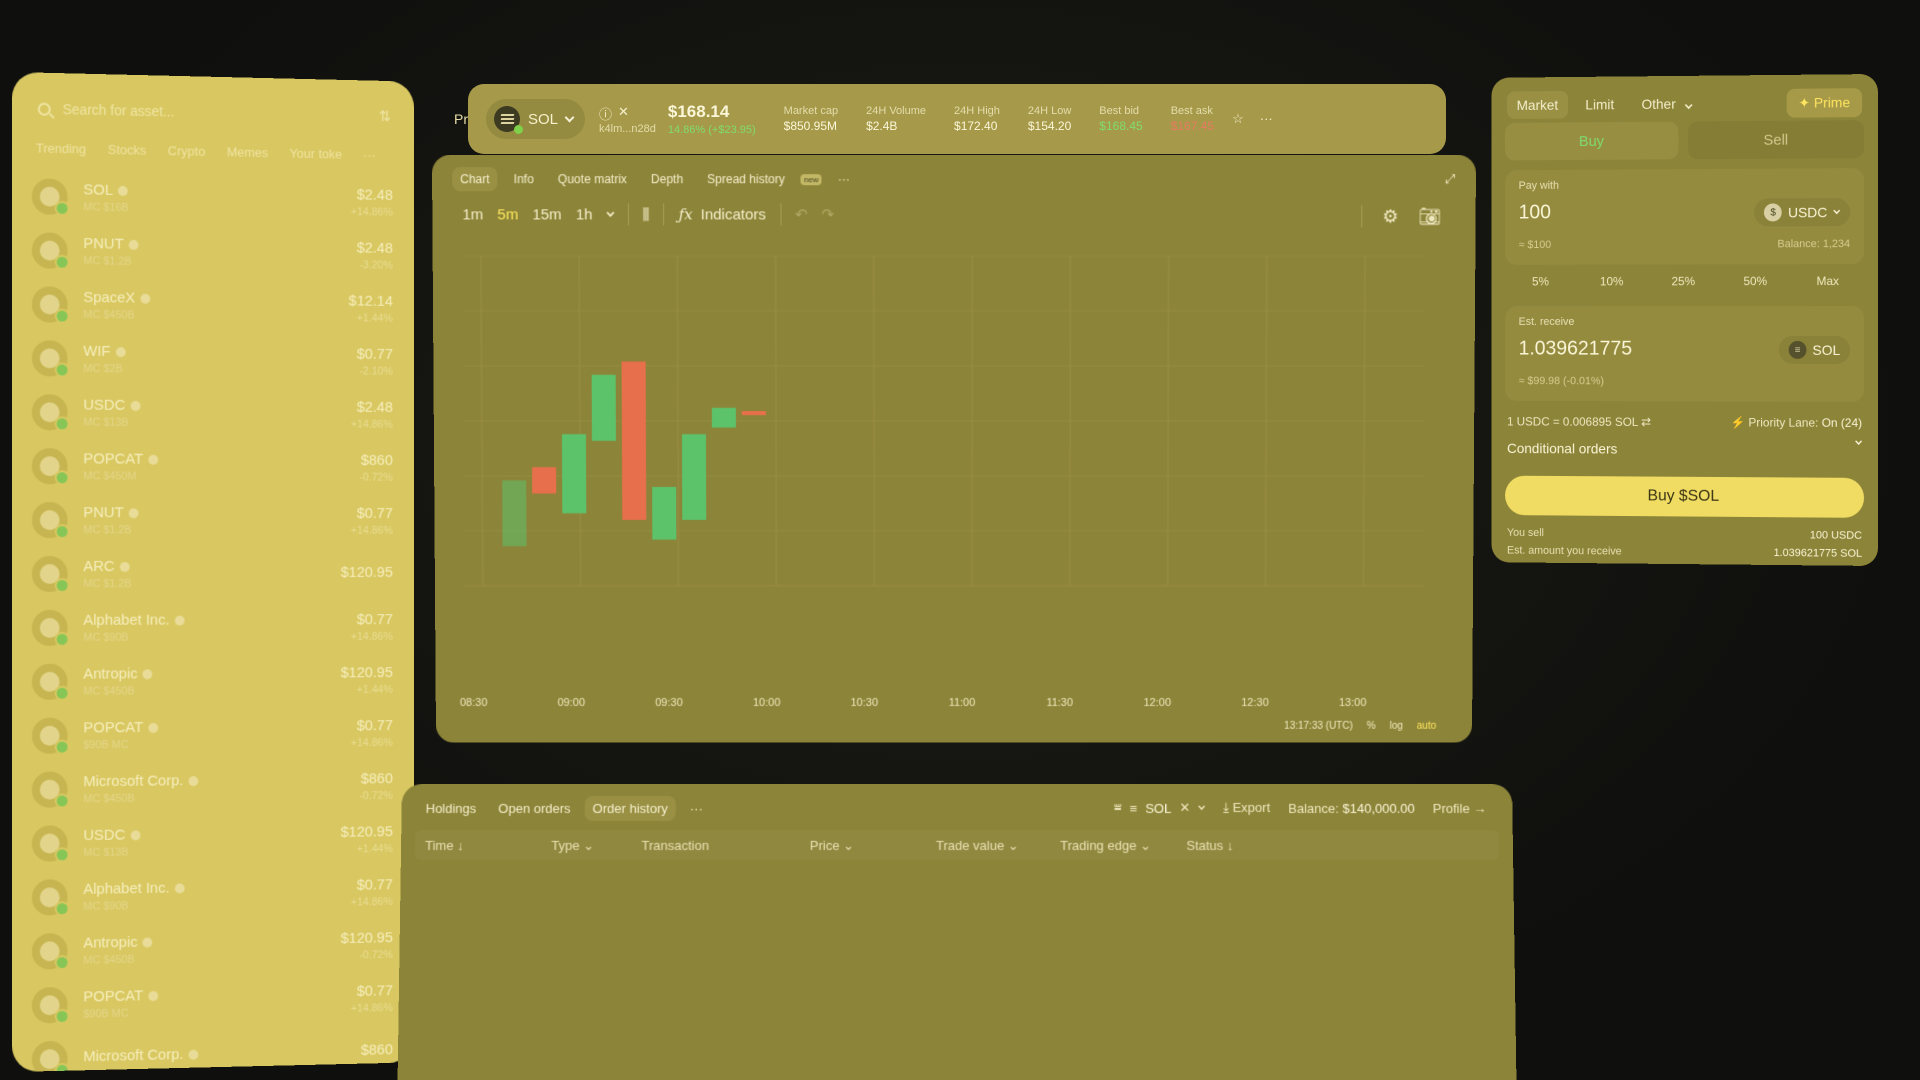 The image size is (1920, 1080). What do you see at coordinates (106, 637) in the screenshot?
I see `token-market-cap: MC $90B` at bounding box center [106, 637].